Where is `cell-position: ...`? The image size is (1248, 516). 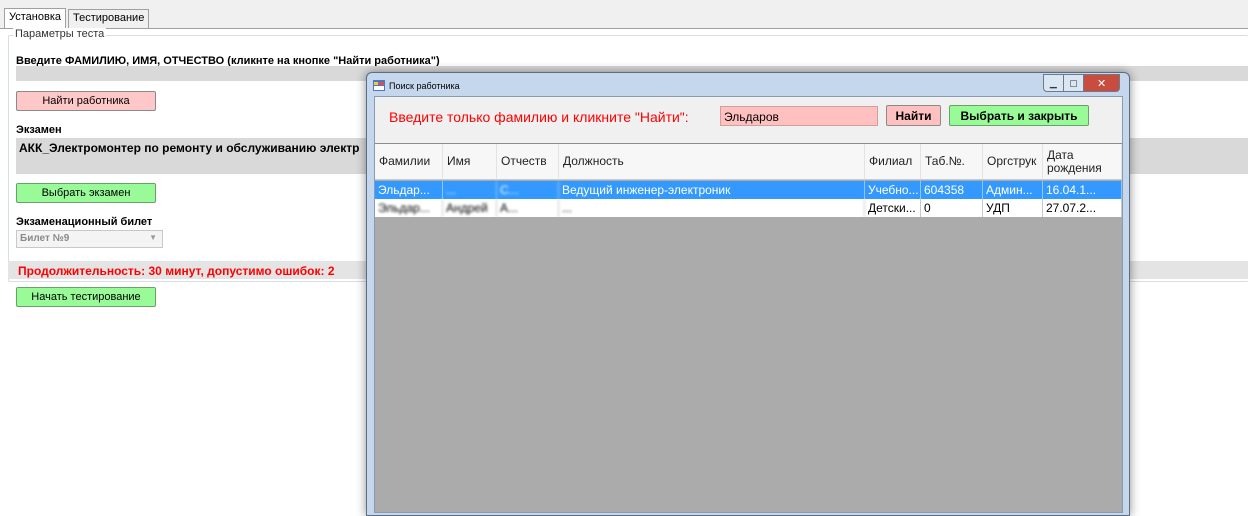 cell-position: ... is located at coordinates (712, 208).